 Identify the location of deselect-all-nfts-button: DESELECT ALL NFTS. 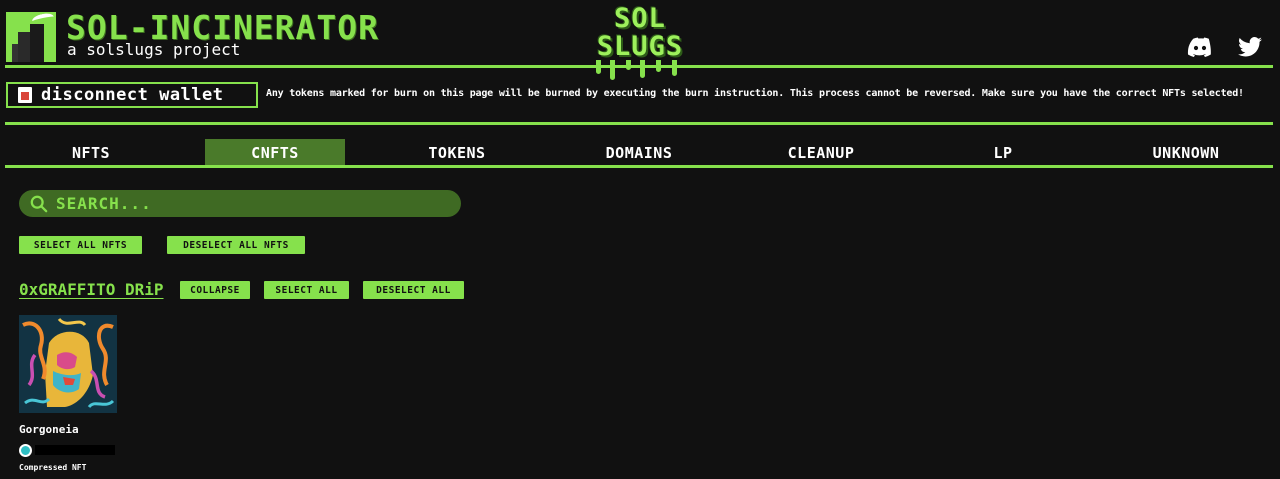
(236, 245).